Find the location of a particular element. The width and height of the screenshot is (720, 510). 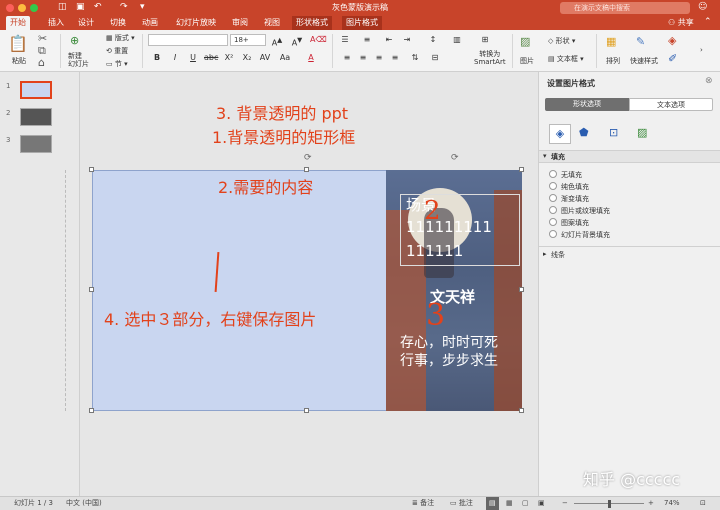

textbox-button: ▤ 文本框 ▾ is located at coordinates (566, 59).